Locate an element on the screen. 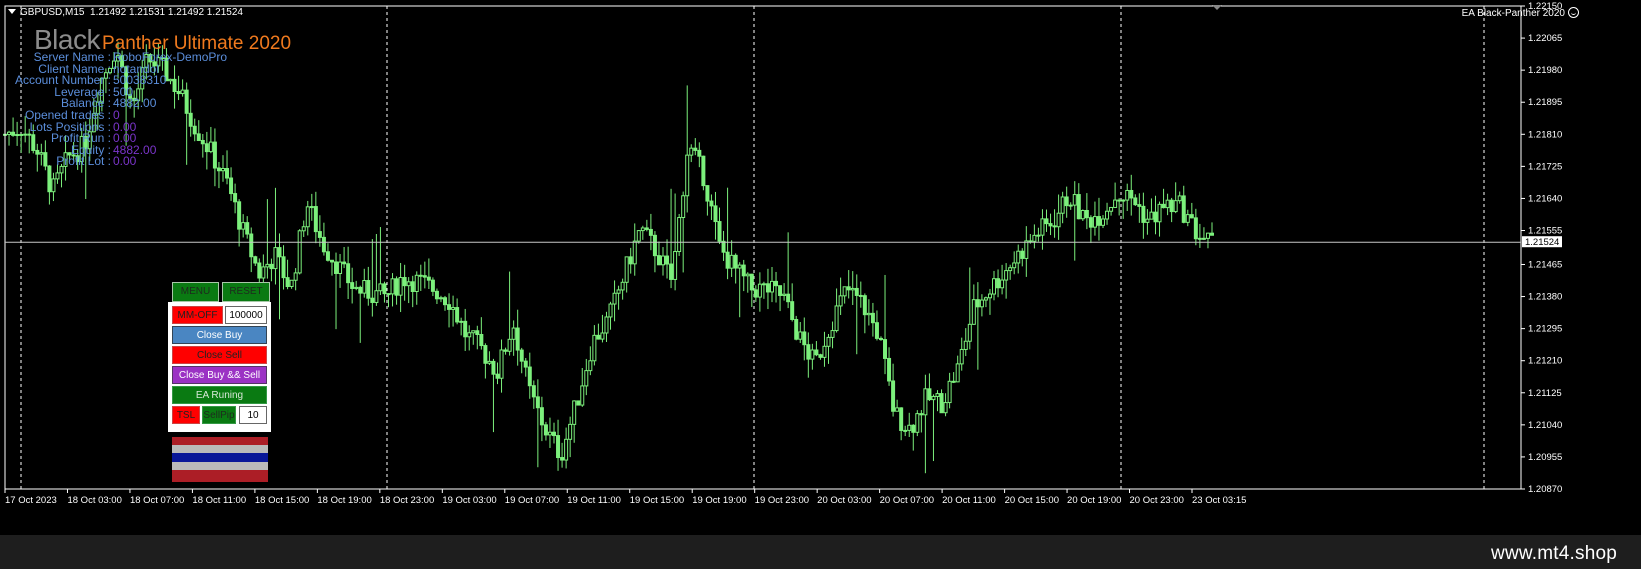  decorative-stripes is located at coordinates (220, 461).